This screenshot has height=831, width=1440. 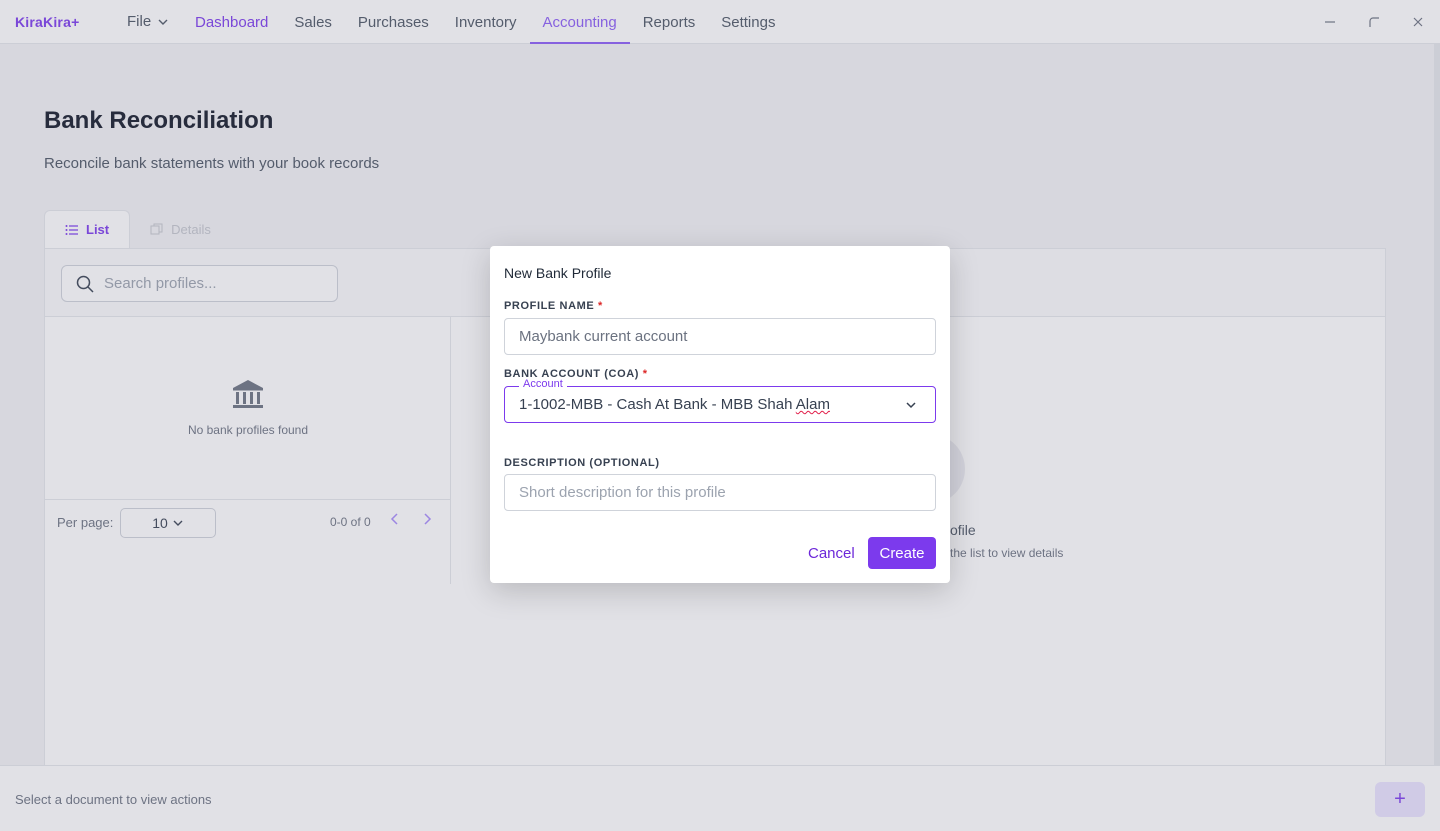 I want to click on description-field, so click(x=720, y=492).